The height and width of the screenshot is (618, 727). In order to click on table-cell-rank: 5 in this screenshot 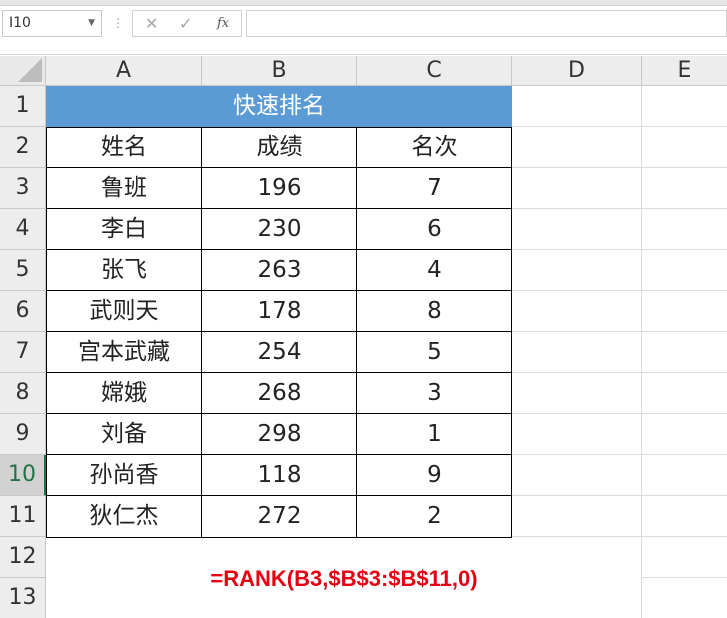, I will do `click(434, 352)`.